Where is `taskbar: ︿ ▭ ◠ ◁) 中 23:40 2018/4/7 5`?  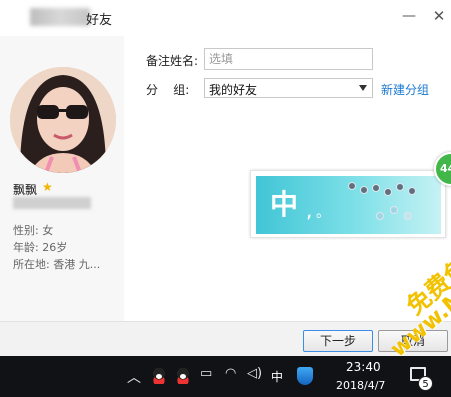 taskbar: ︿ ▭ ◠ ◁) 中 23:40 2018/4/7 5 is located at coordinates (225, 376).